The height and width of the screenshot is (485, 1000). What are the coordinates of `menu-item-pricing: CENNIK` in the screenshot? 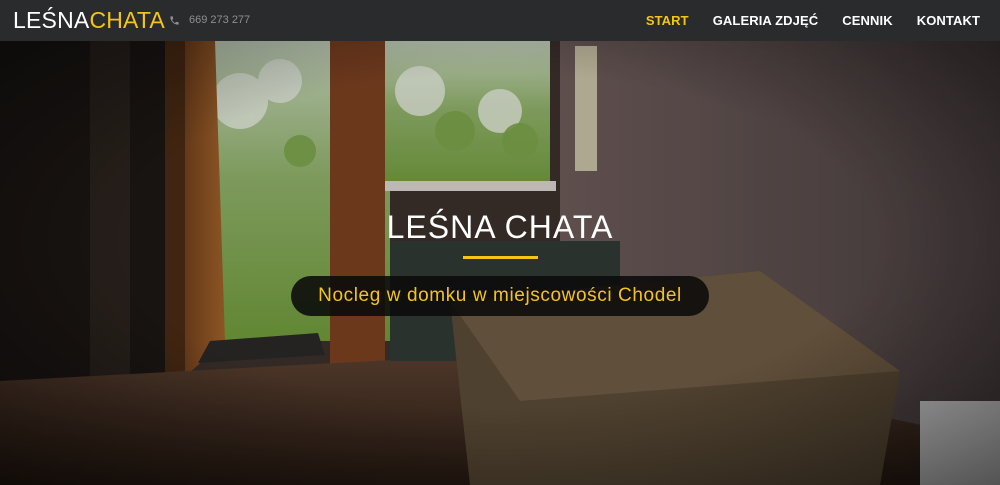 It's located at (867, 20).